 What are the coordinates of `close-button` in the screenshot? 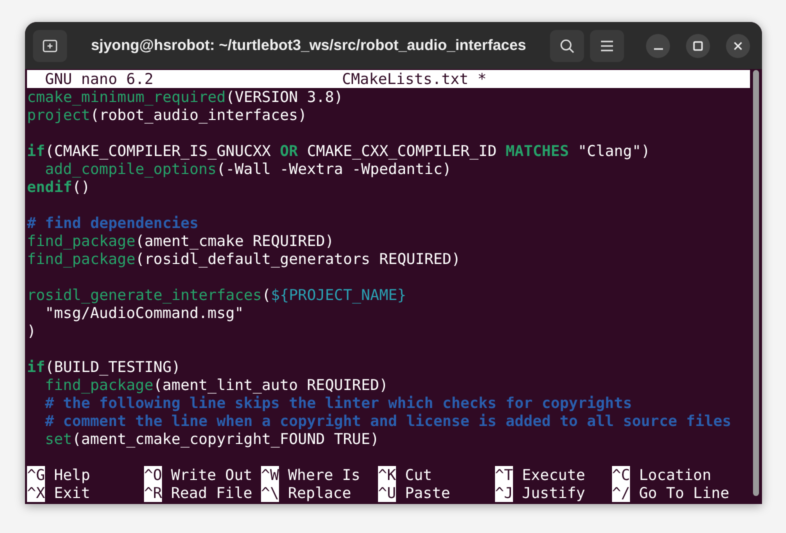 It's located at (738, 46).